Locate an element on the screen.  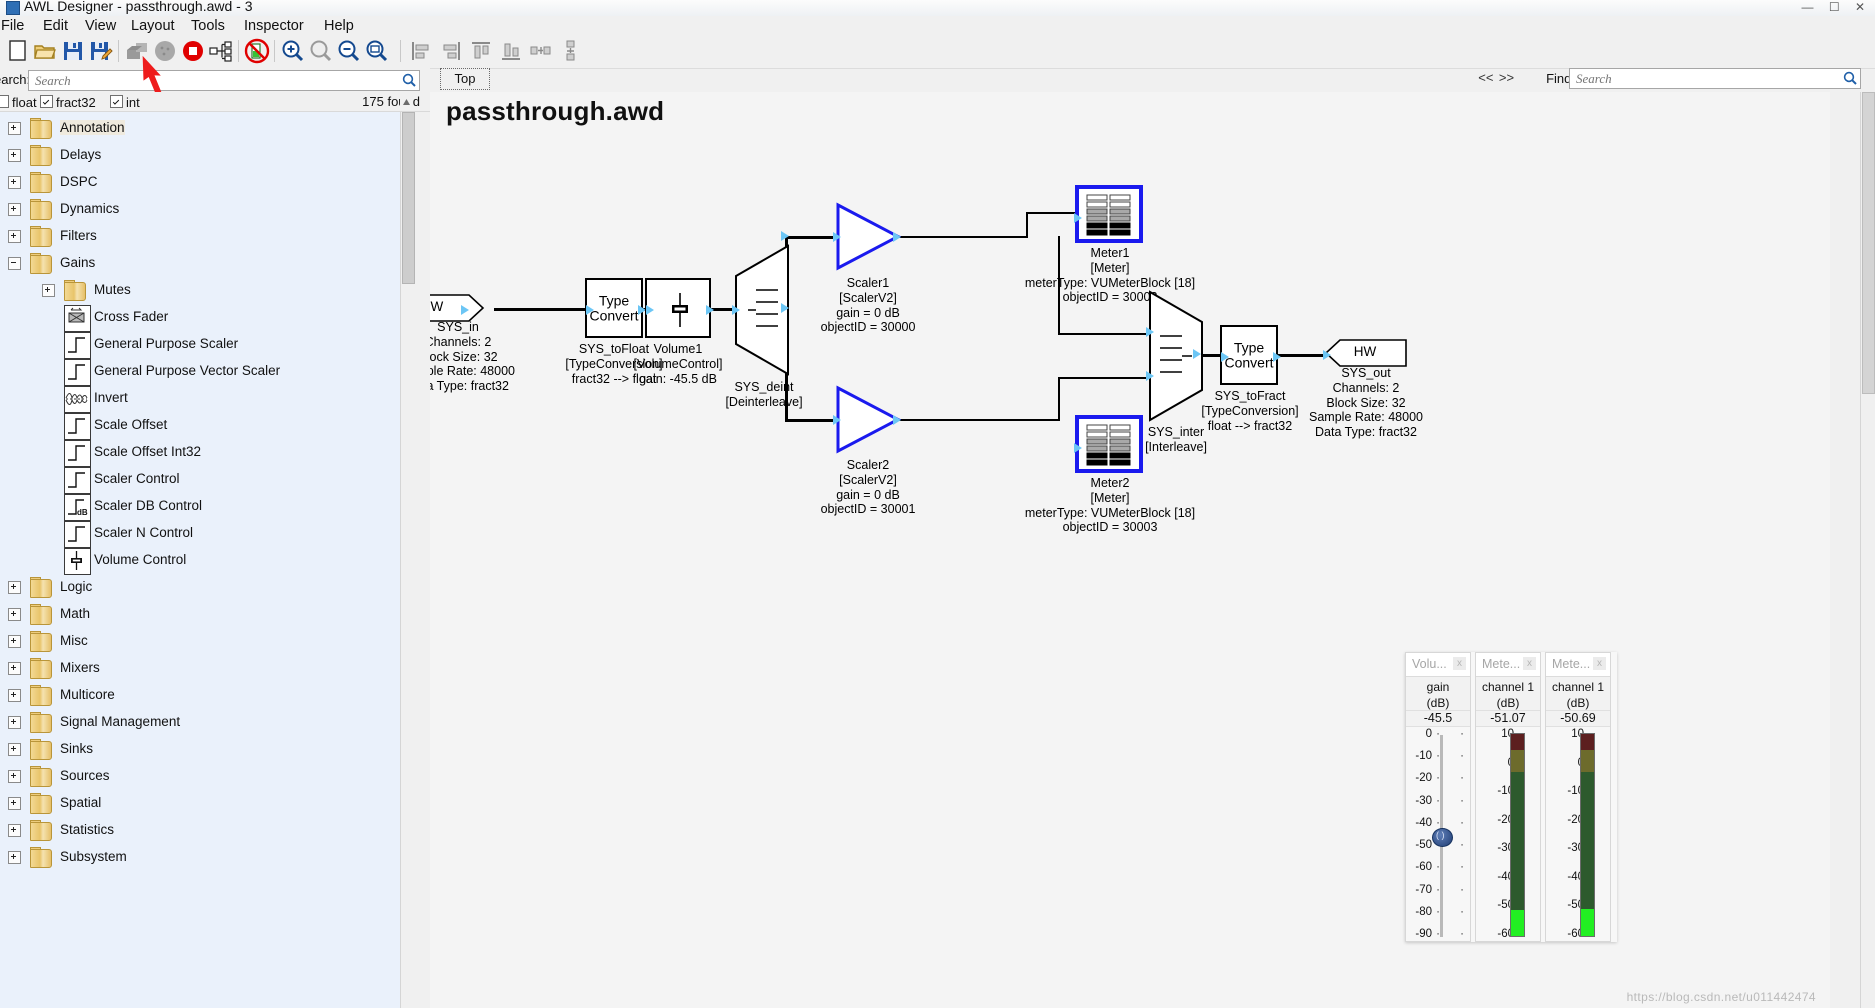
find-input-wrapper is located at coordinates (1715, 78).